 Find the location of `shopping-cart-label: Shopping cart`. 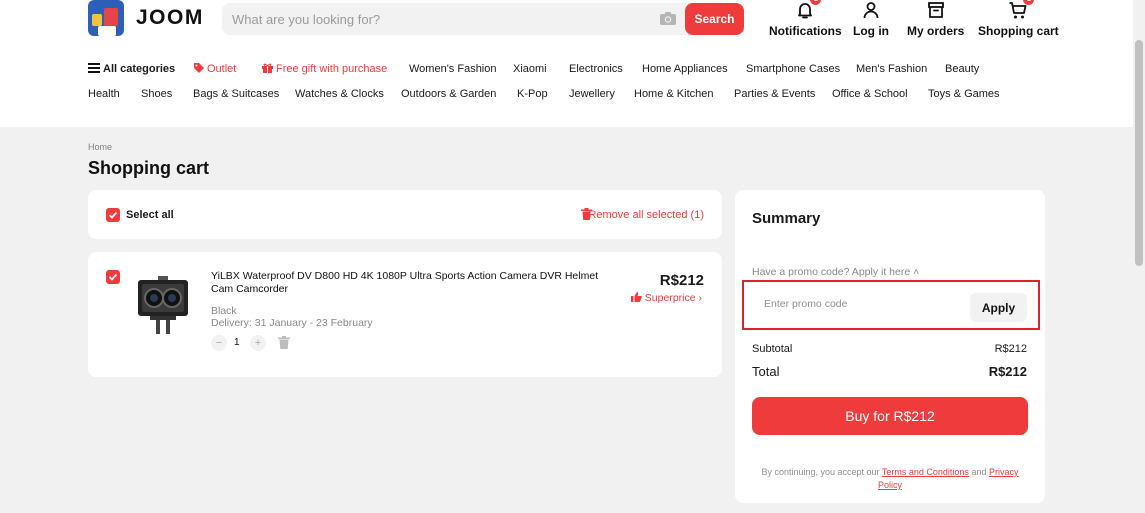

shopping-cart-label: Shopping cart is located at coordinates (1018, 31).